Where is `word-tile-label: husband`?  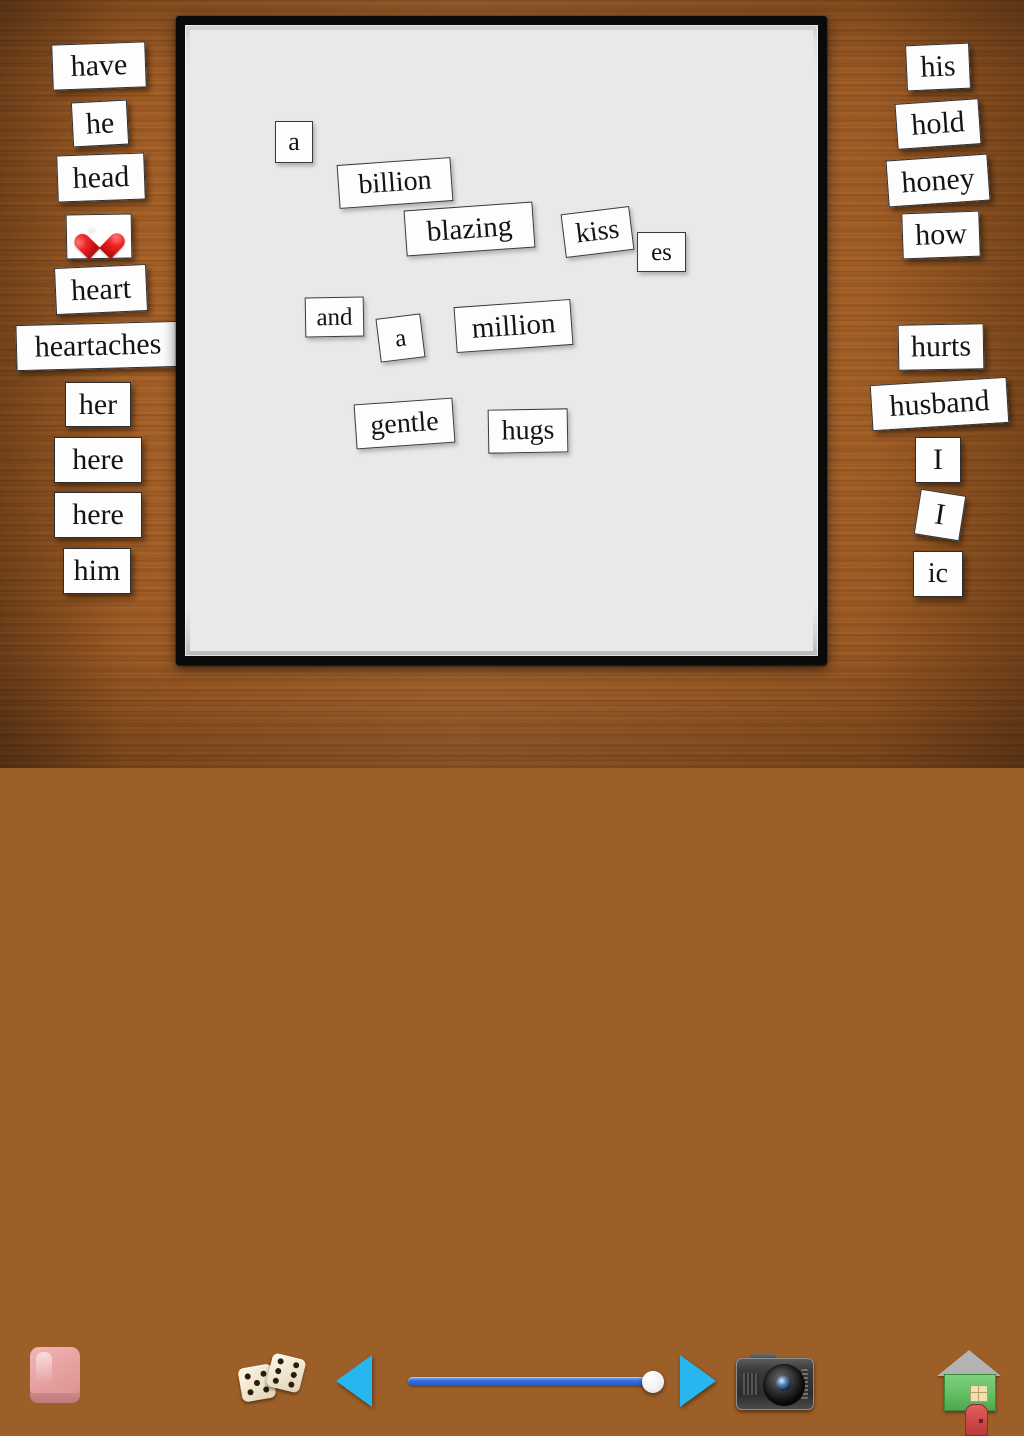
word-tile-label: husband is located at coordinates (939, 403).